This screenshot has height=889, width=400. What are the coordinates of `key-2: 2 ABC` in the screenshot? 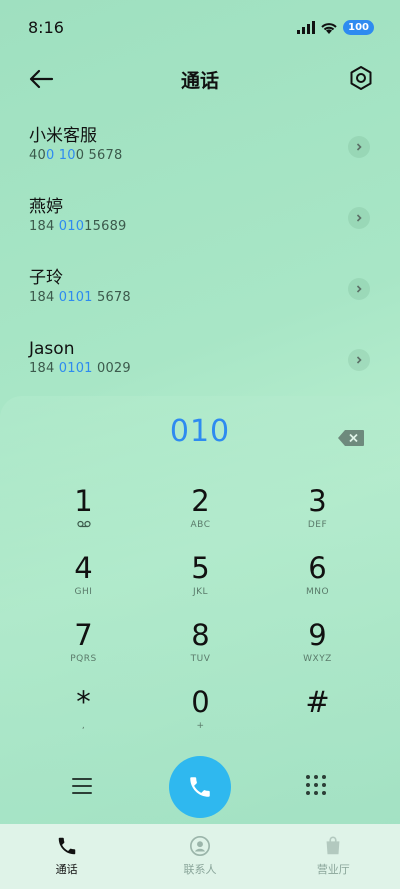 It's located at (200, 517).